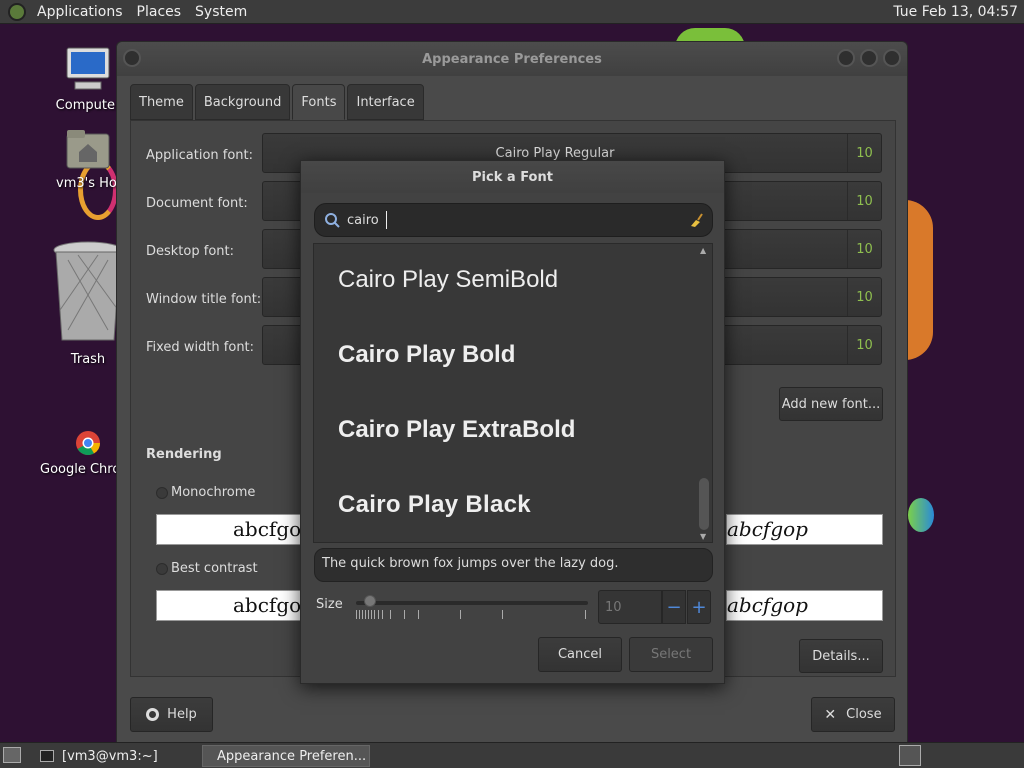 Image resolution: width=1024 pixels, height=768 pixels. What do you see at coordinates (921, 515) in the screenshot?
I see `wallpaper-blob-blue` at bounding box center [921, 515].